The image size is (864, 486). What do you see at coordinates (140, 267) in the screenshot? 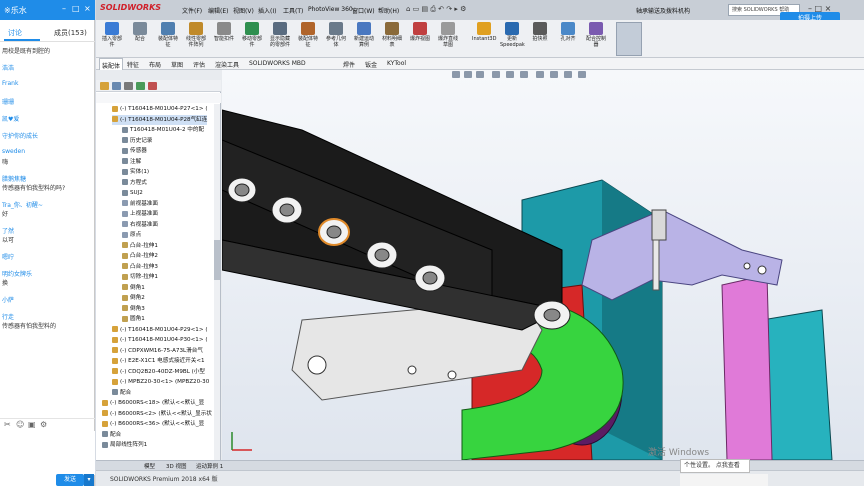
I see `tree-node: 凸台-拉伸3` at bounding box center [140, 267].